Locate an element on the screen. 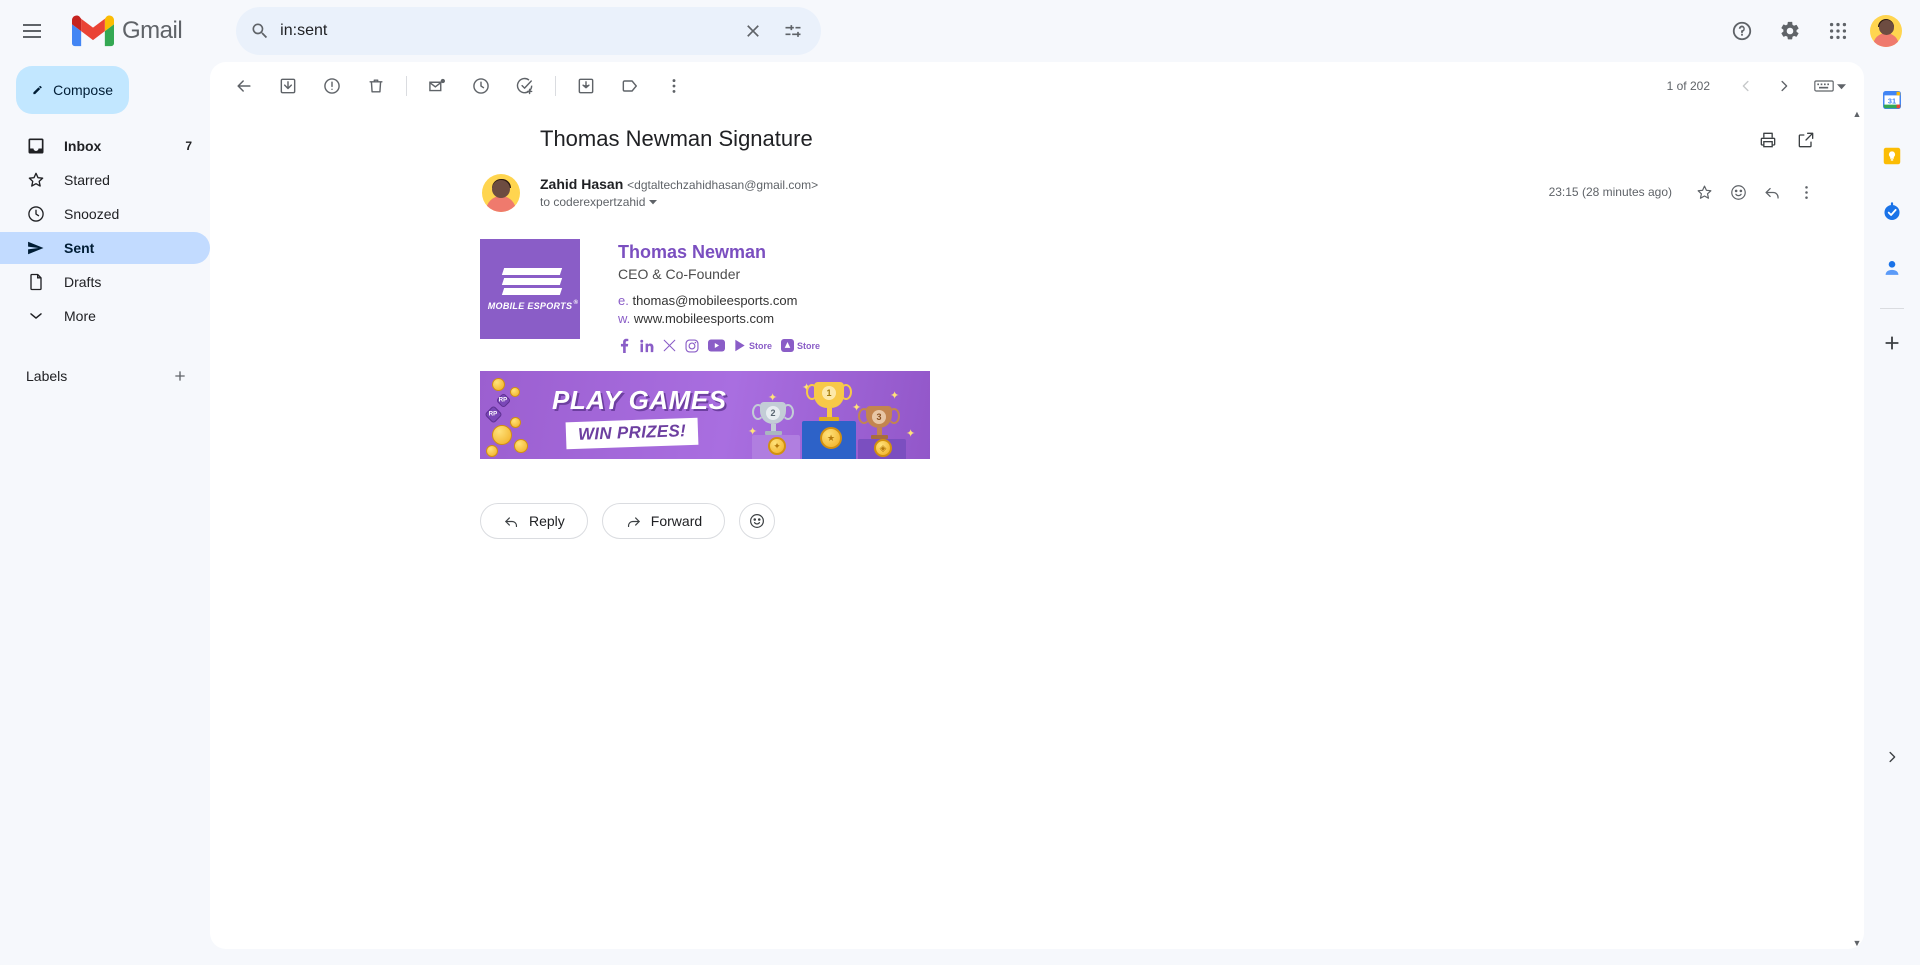  linkedin-icon is located at coordinates (647, 346).